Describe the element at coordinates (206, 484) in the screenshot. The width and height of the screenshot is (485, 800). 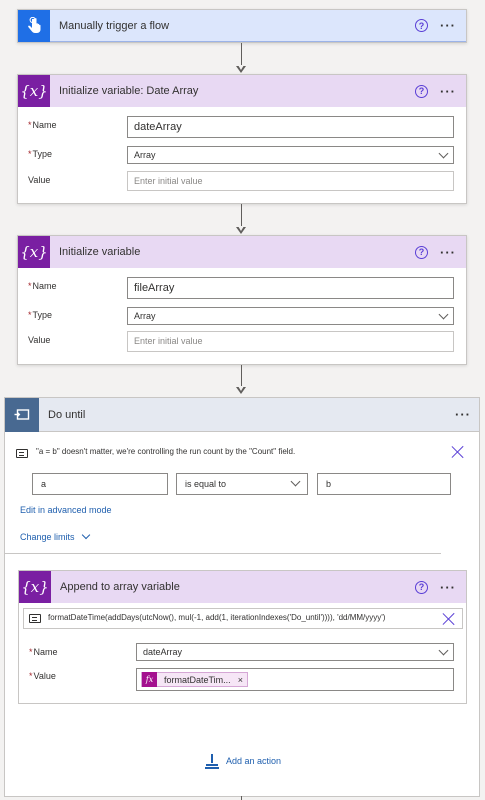
I see `operator-value: is equal to` at that location.